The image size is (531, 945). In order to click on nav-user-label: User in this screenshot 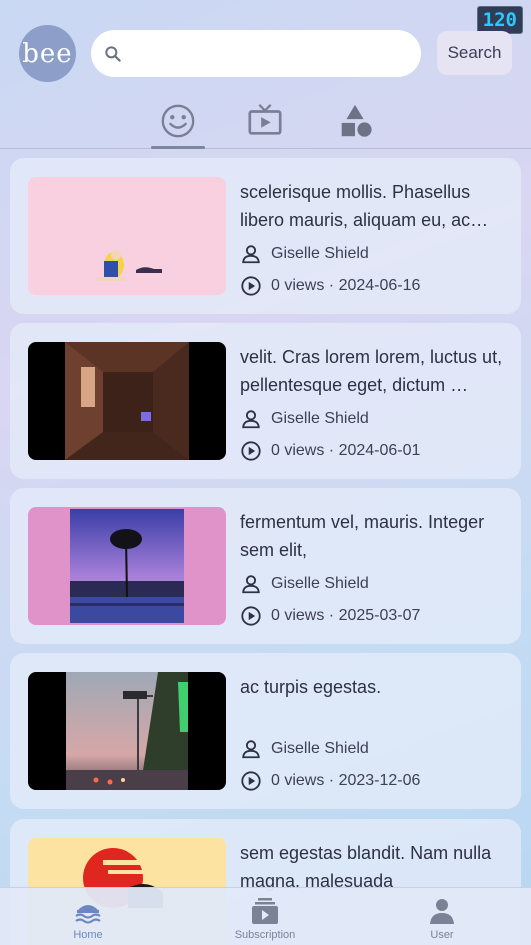, I will do `click(442, 935)`.